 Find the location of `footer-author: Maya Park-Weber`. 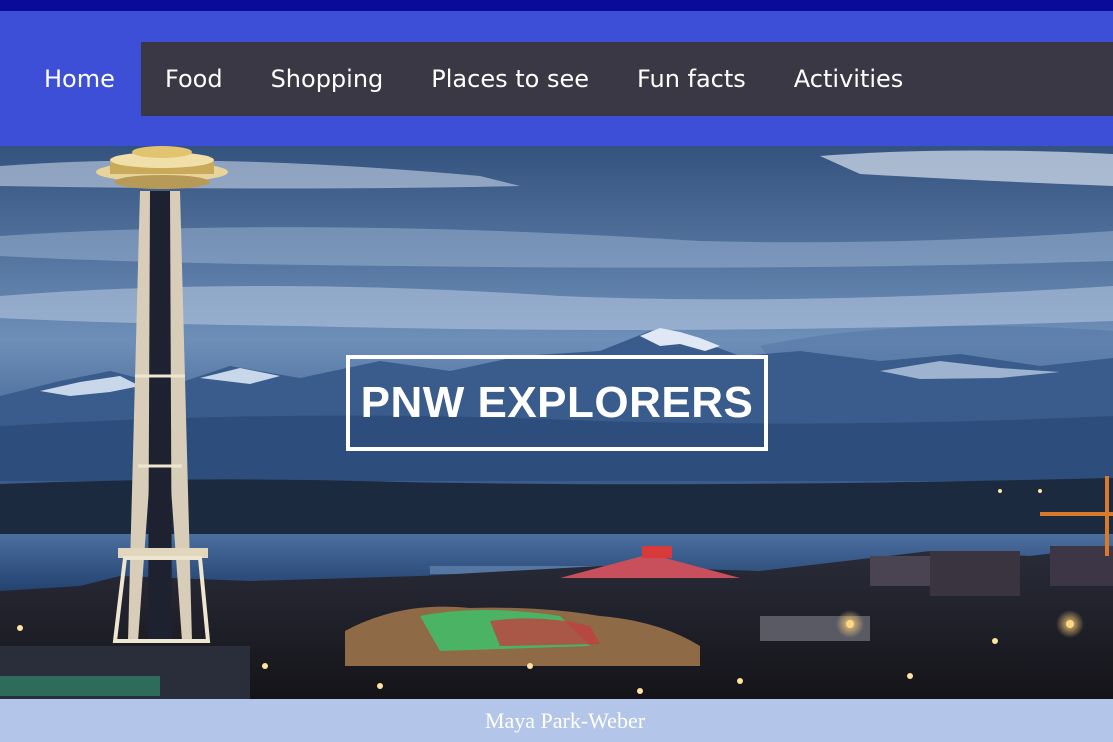

footer-author: Maya Park-Weber is located at coordinates (565, 720).